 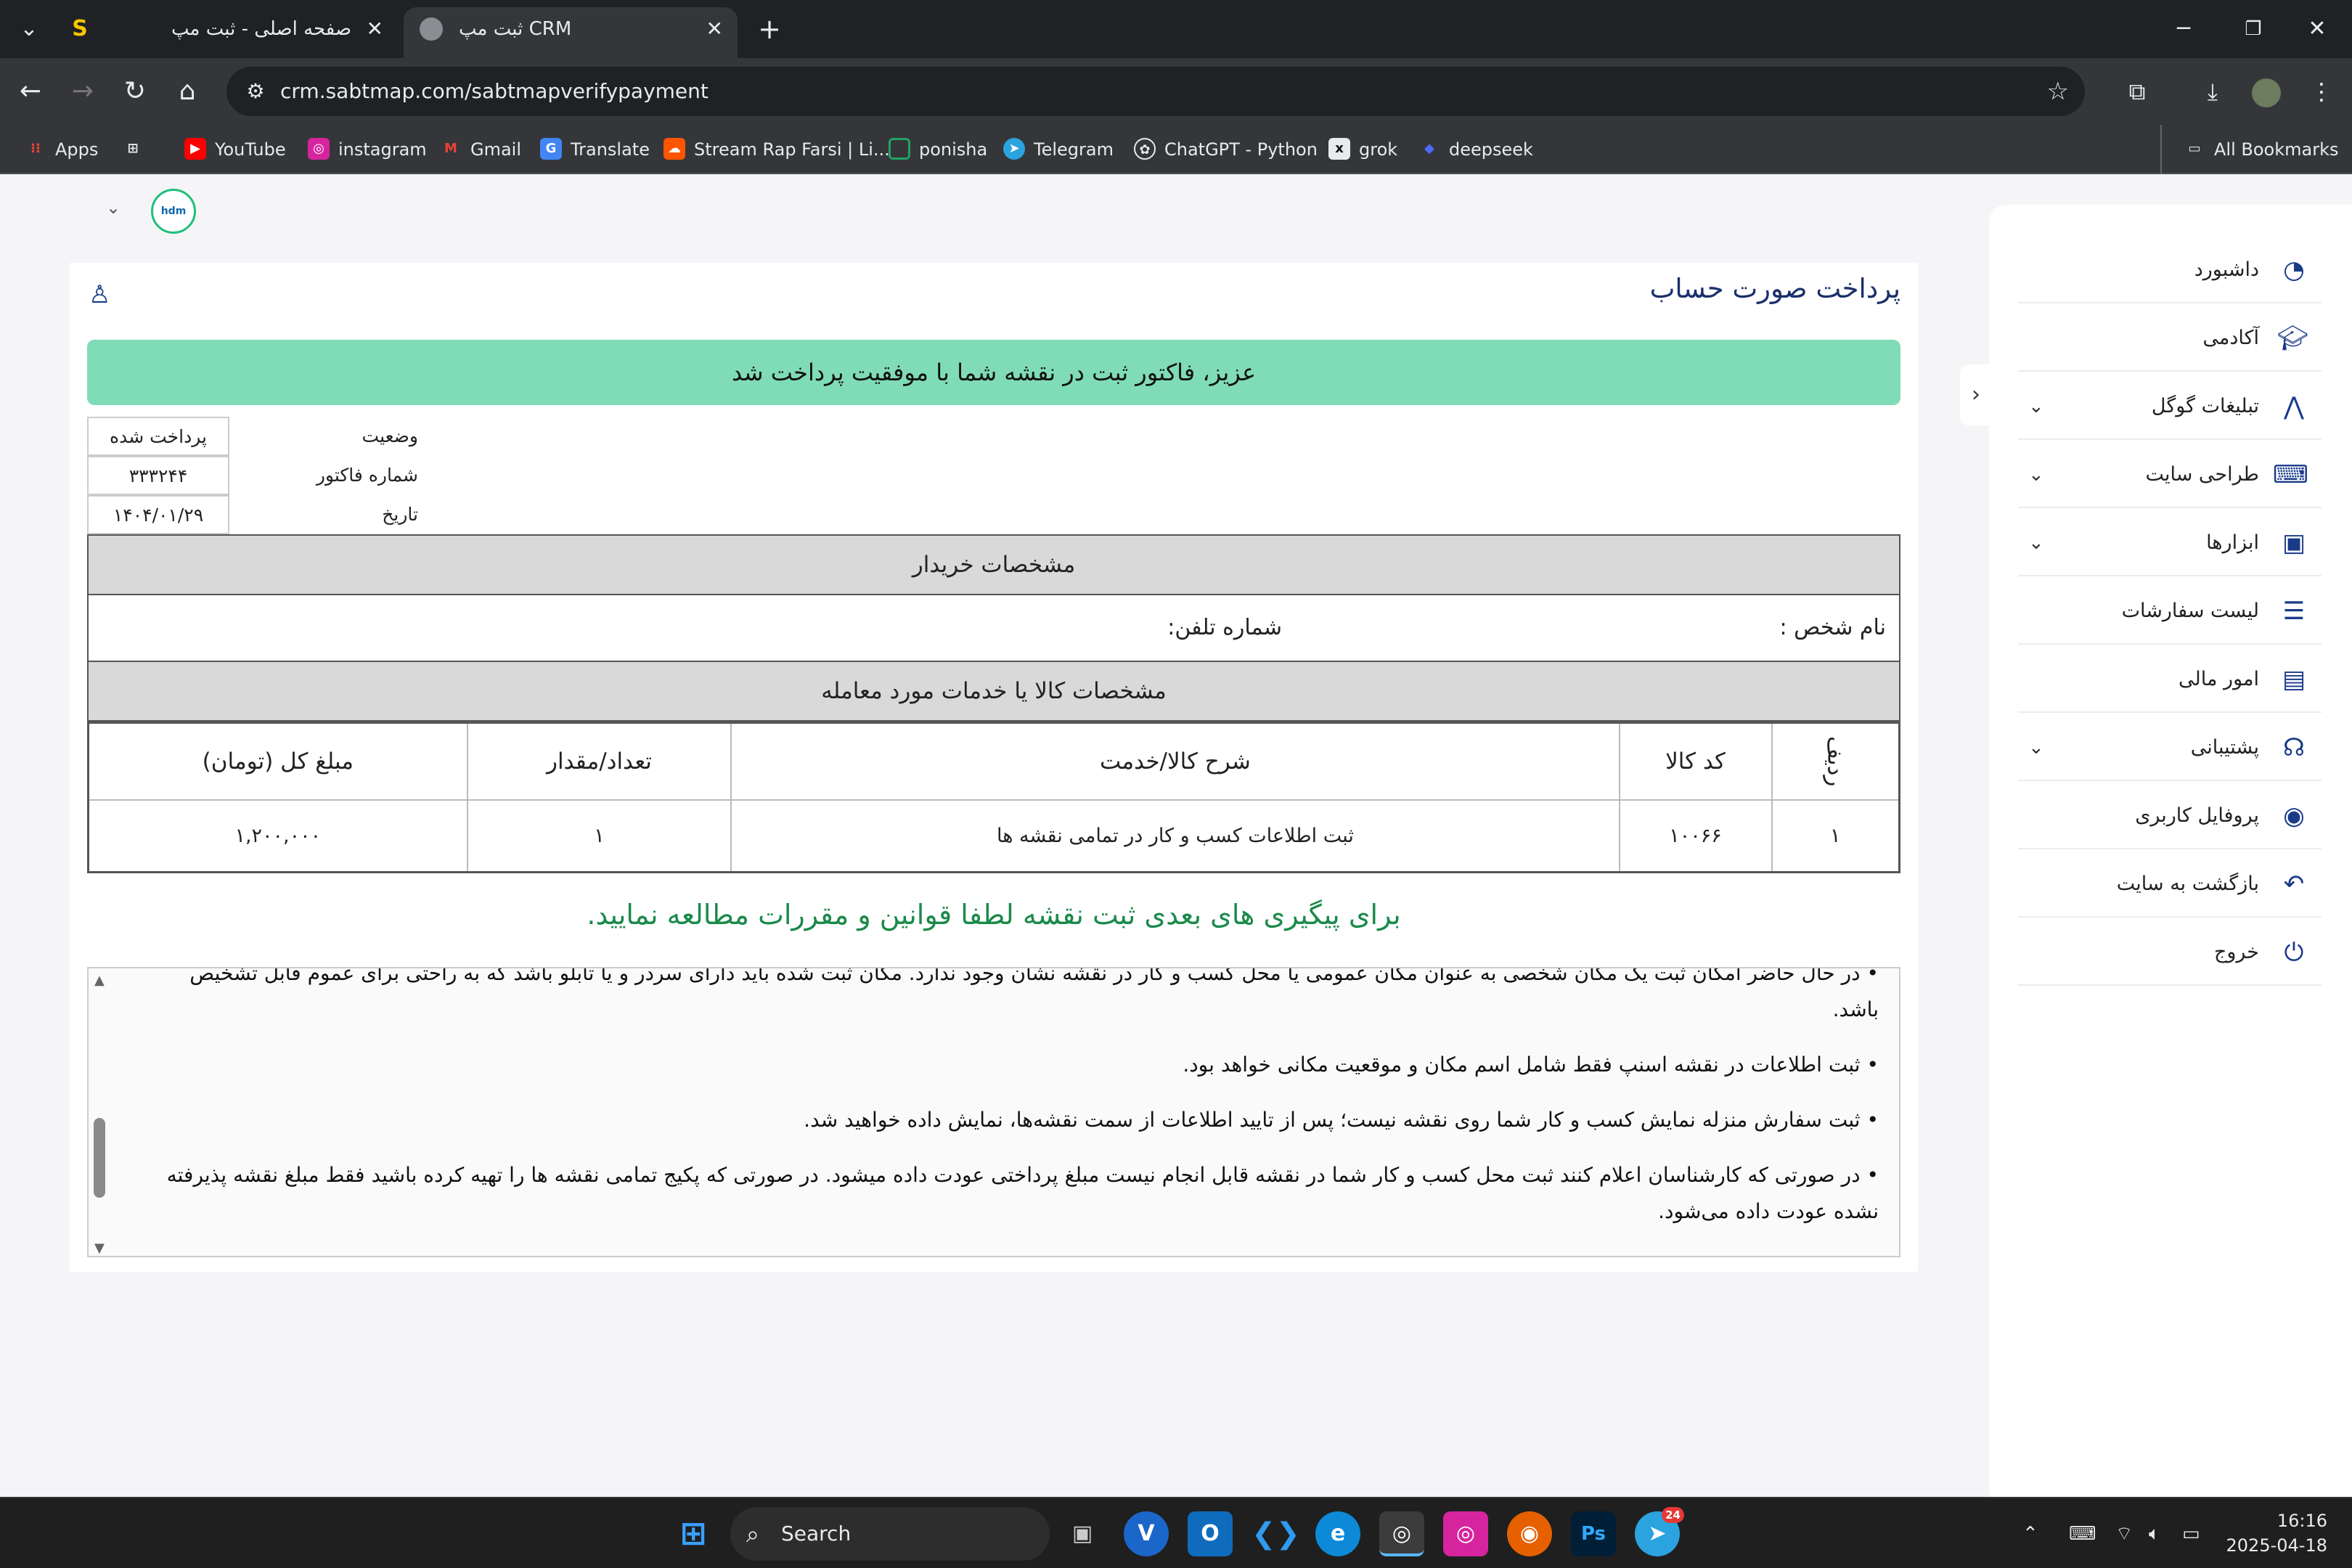 I want to click on vscode-icon: ❮❯, so click(x=1276, y=1534).